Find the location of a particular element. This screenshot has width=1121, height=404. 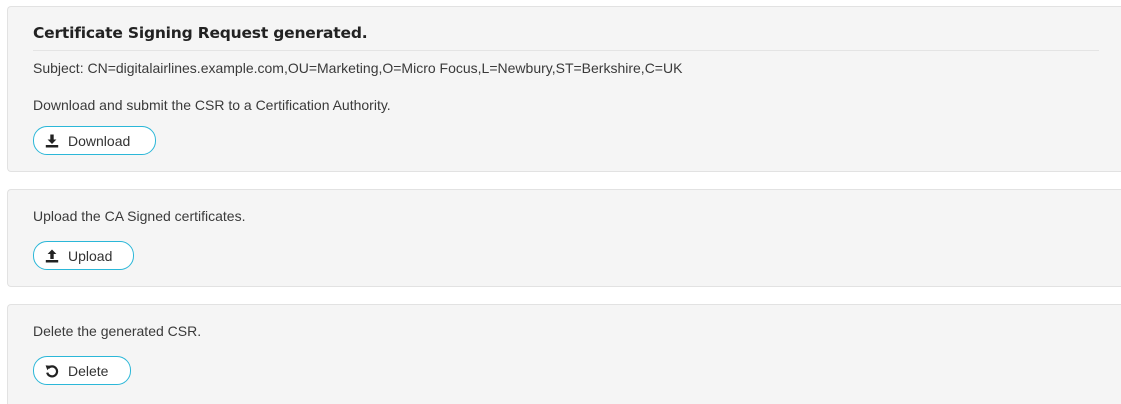

delete-button: Delete is located at coordinates (82, 370).